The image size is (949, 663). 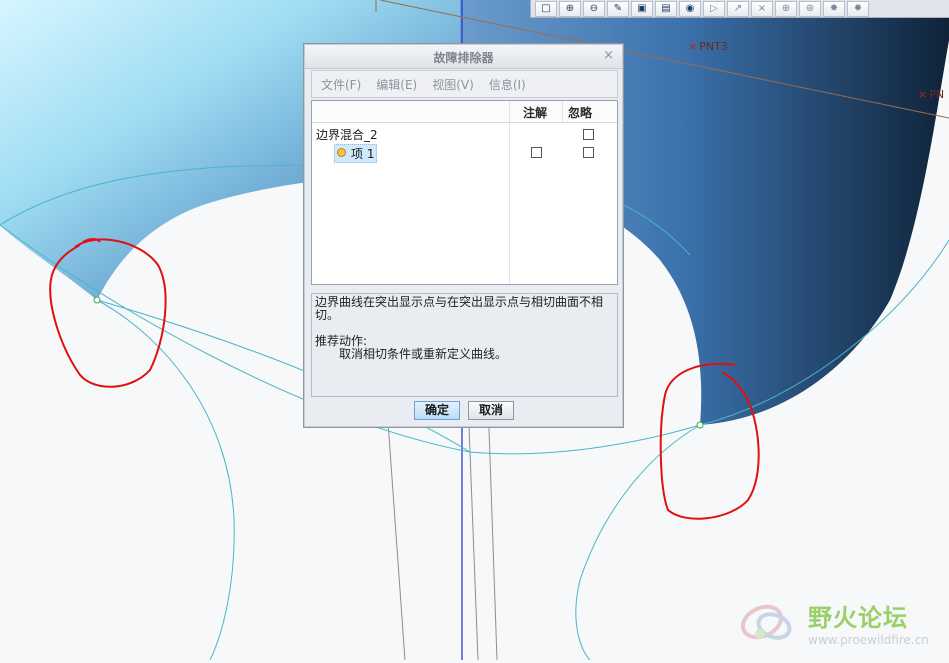 What do you see at coordinates (464, 192) in the screenshot?
I see `problem-tree-table: 注解 忽略 边界混合_2 项 1` at bounding box center [464, 192].